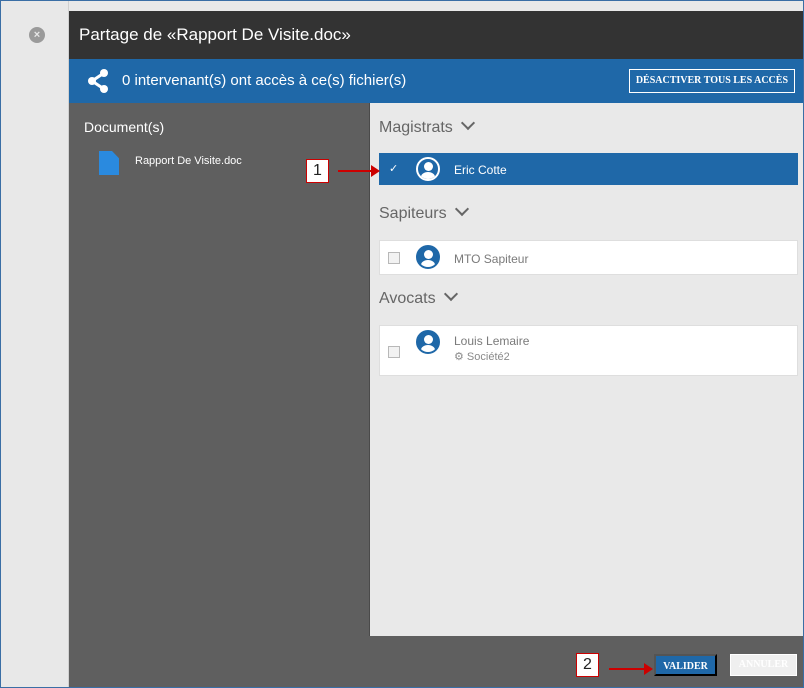 The height and width of the screenshot is (688, 804). Describe the element at coordinates (588, 257) in the screenshot. I see `person-row-mto-sapiteur: MTO Sapiteur` at that location.